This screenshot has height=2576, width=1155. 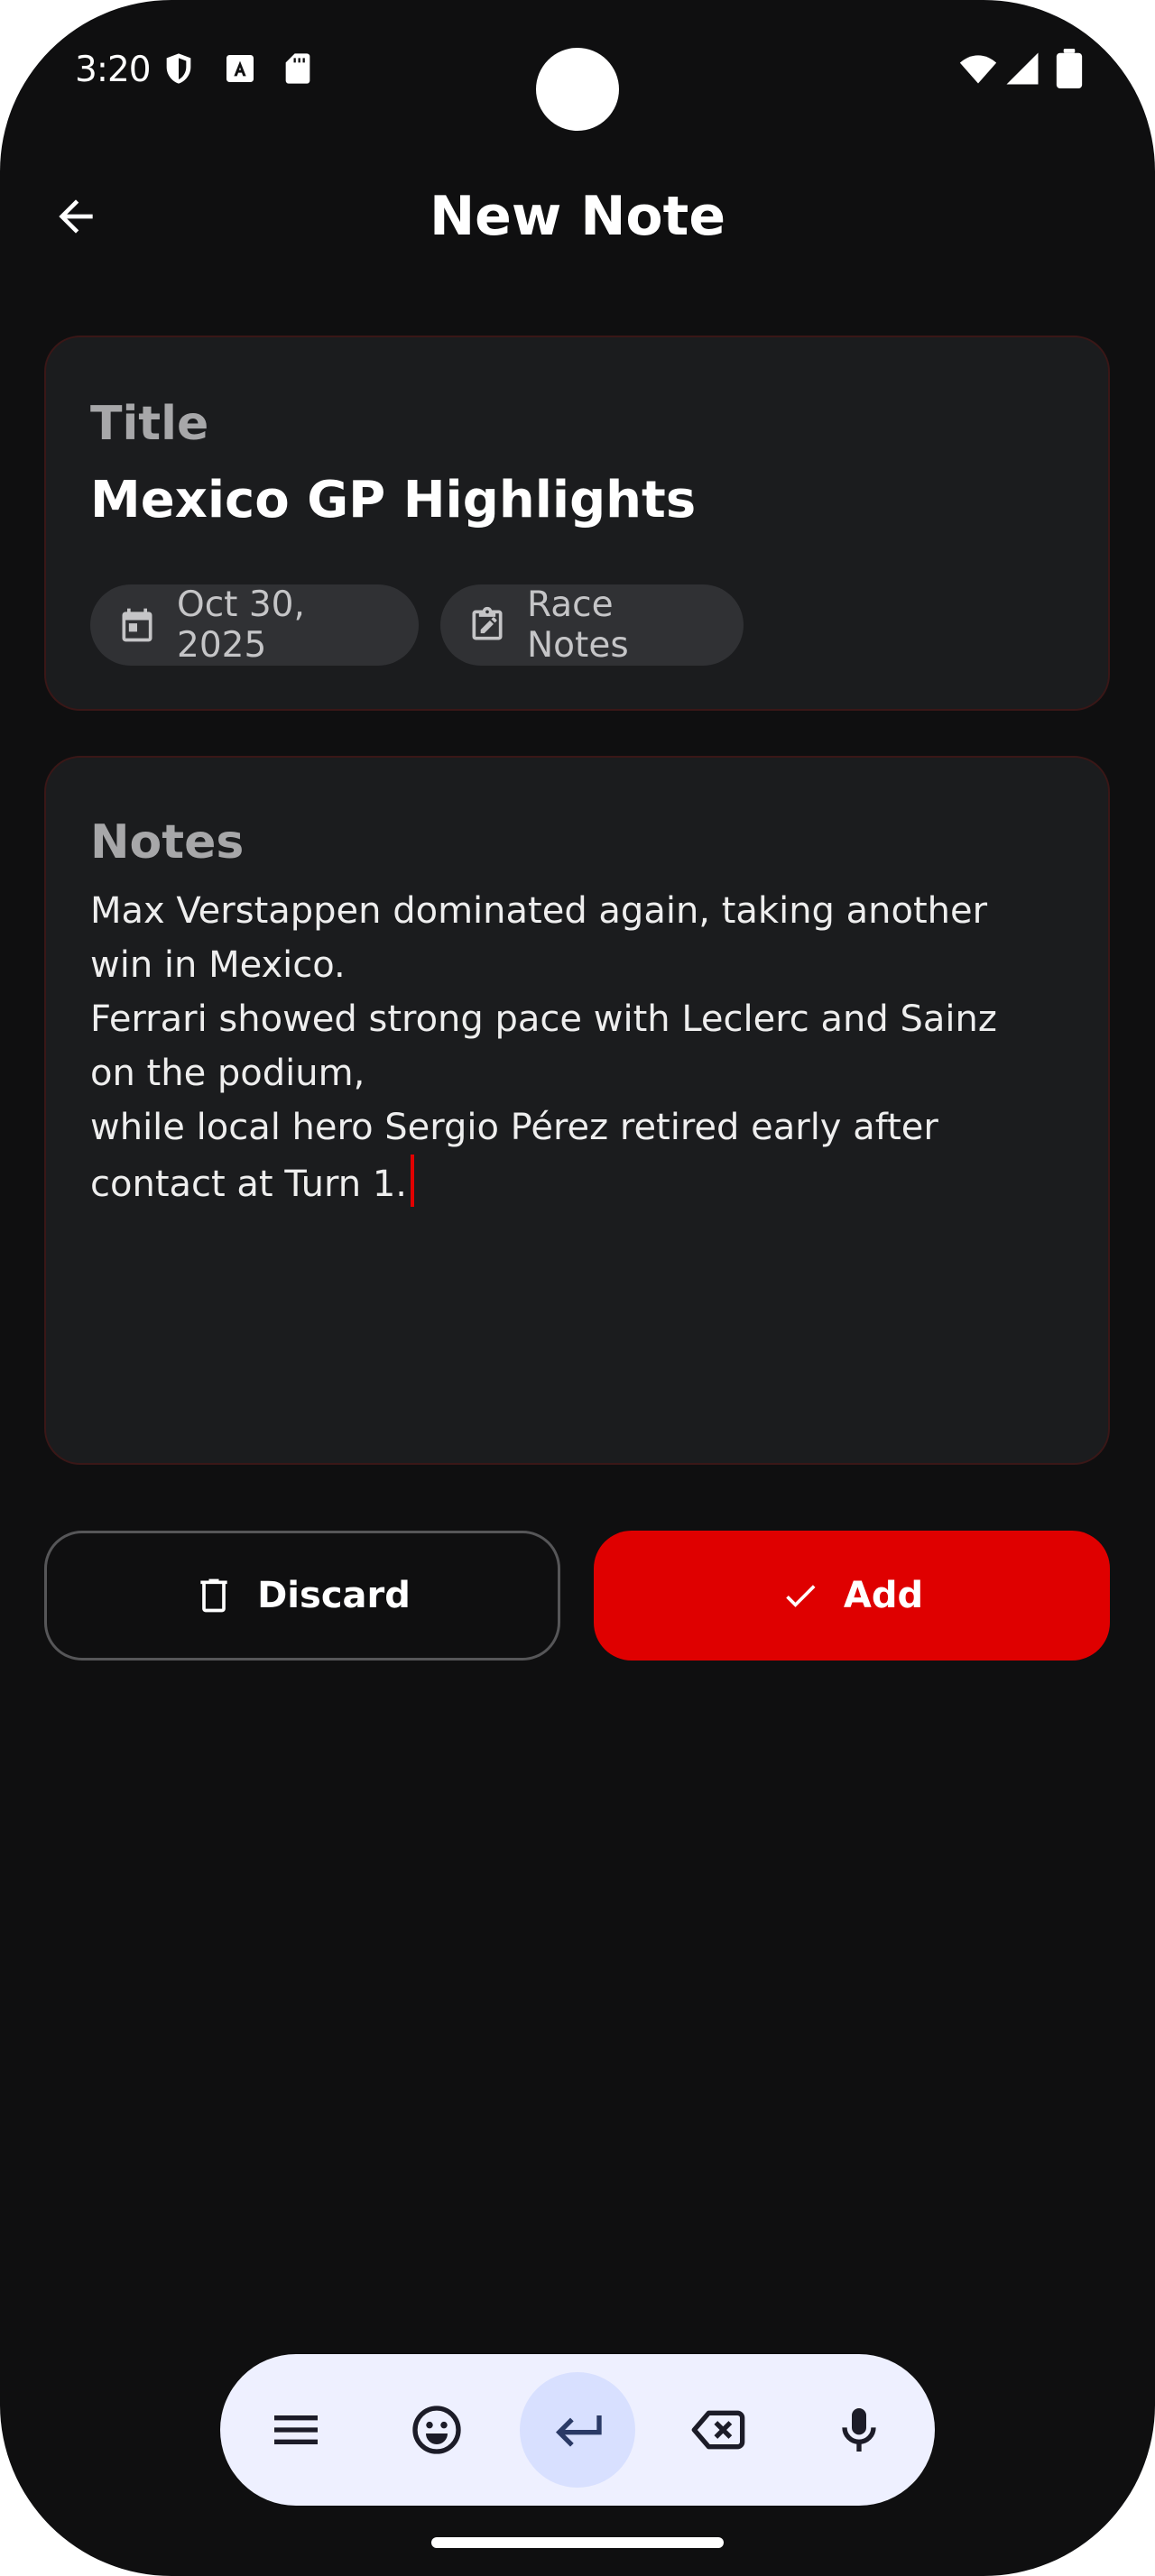 I want to click on shield-icon, so click(x=179, y=69).